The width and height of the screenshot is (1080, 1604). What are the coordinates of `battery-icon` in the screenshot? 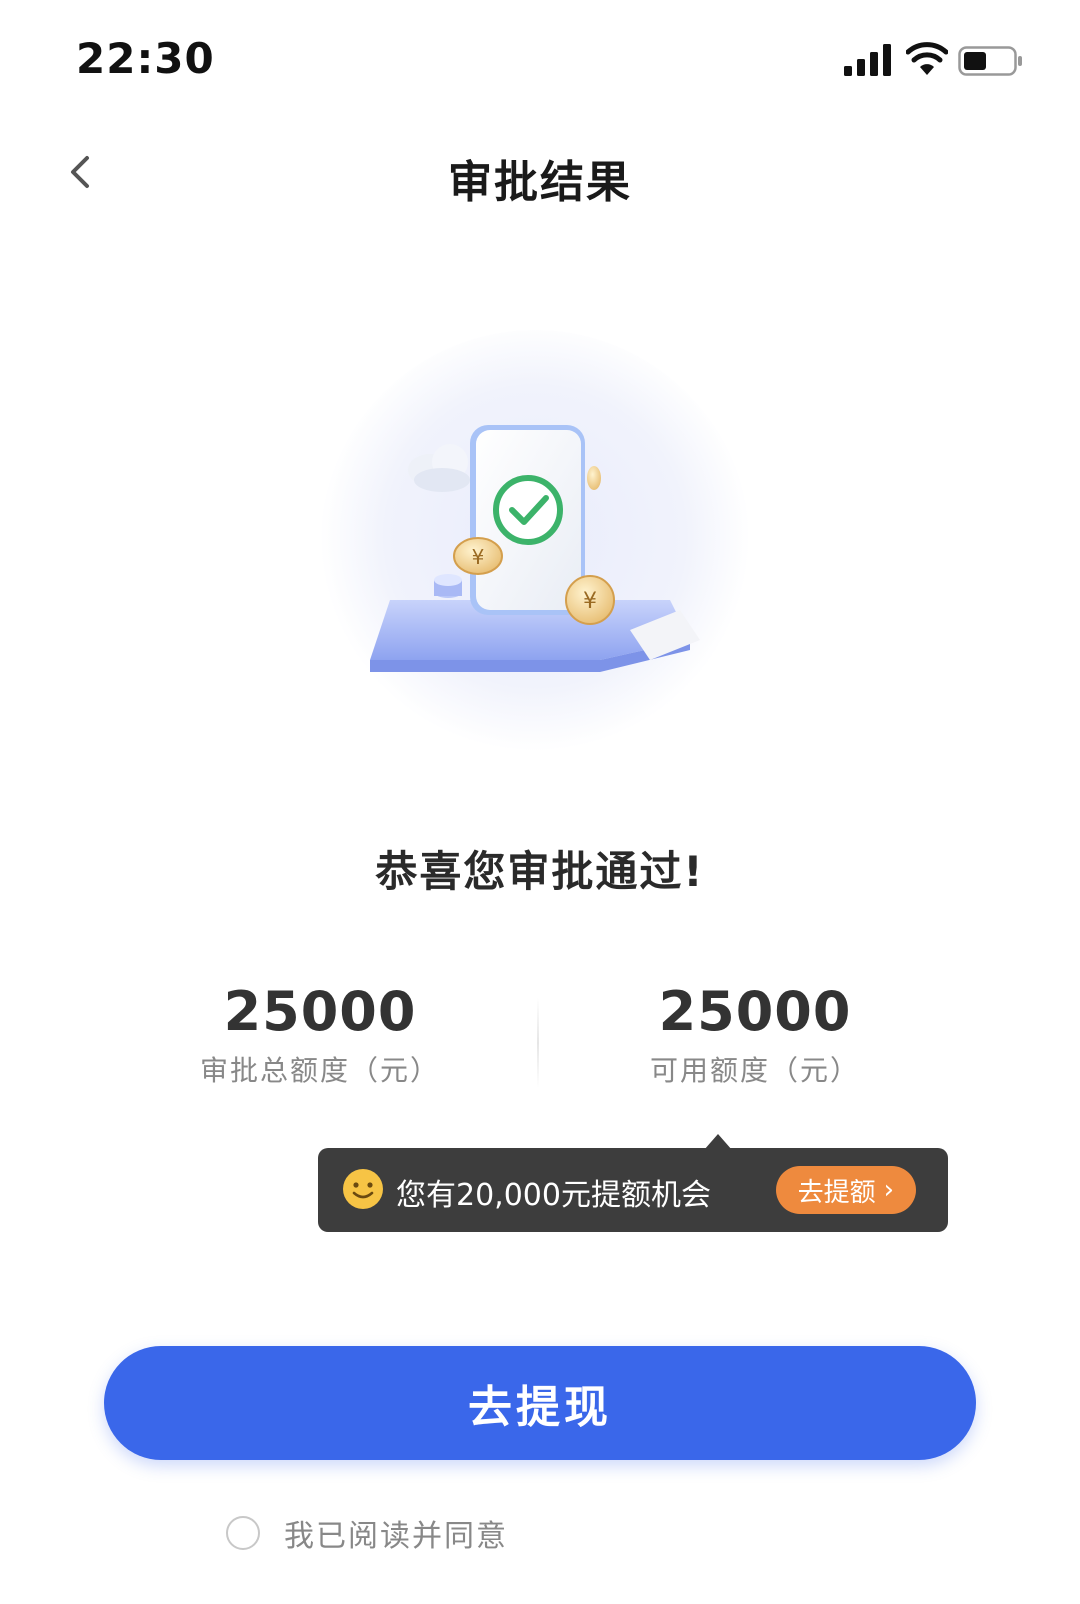 It's located at (990, 61).